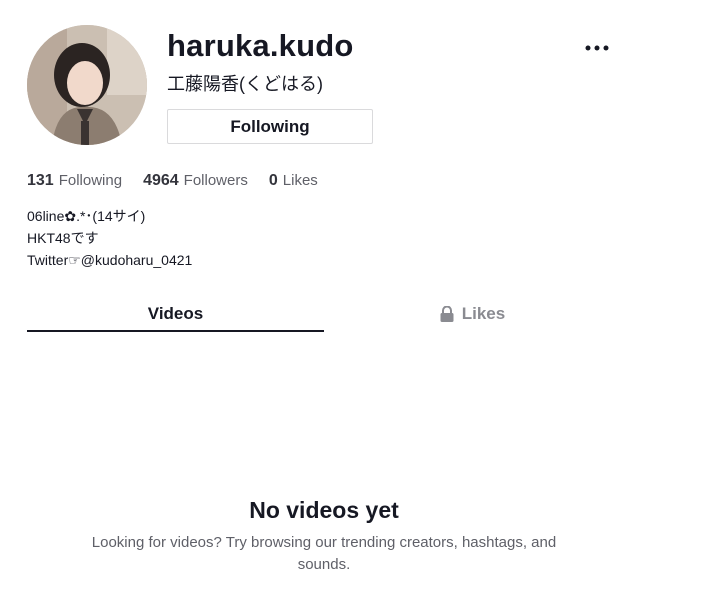  Describe the element at coordinates (110, 260) in the screenshot. I see `bio-line: Twitter☞@kudoharu_0421` at that location.